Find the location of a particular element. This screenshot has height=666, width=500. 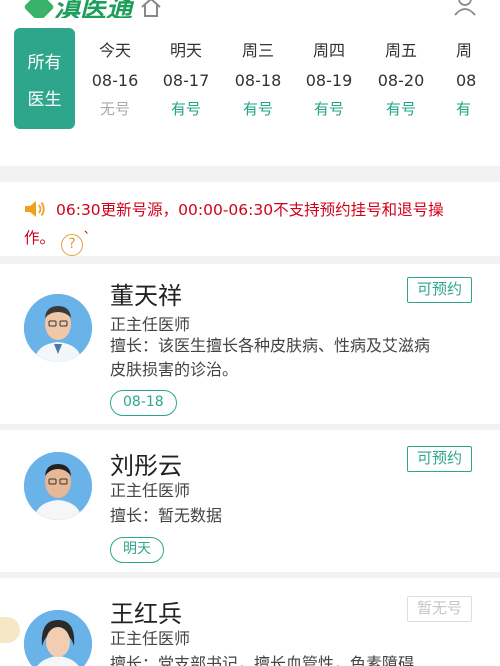

date-availability: 无号 is located at coordinates (114, 109).